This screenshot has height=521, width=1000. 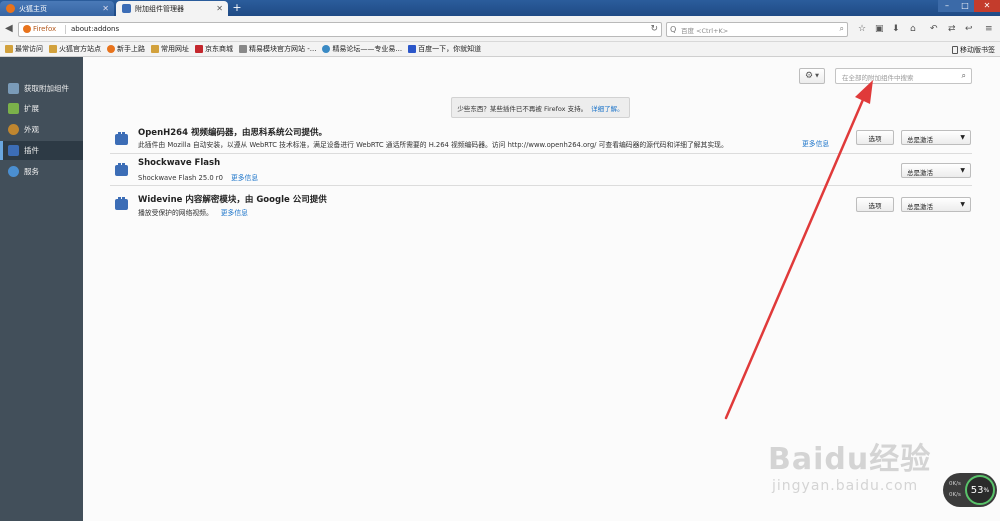 What do you see at coordinates (214, 49) in the screenshot?
I see `bookmark-item: 京东商城` at bounding box center [214, 49].